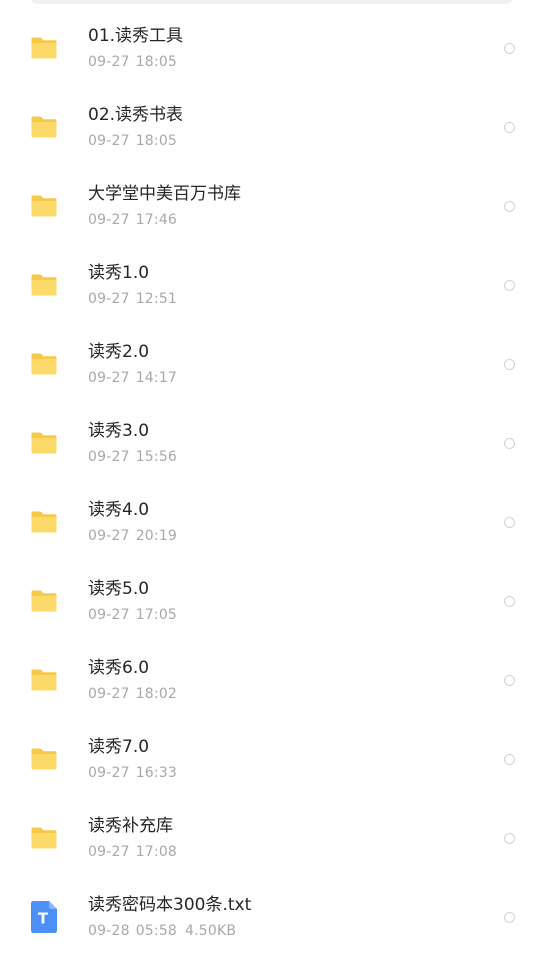  Describe the element at coordinates (156, 851) in the screenshot. I see `file-time: 17:08` at that location.